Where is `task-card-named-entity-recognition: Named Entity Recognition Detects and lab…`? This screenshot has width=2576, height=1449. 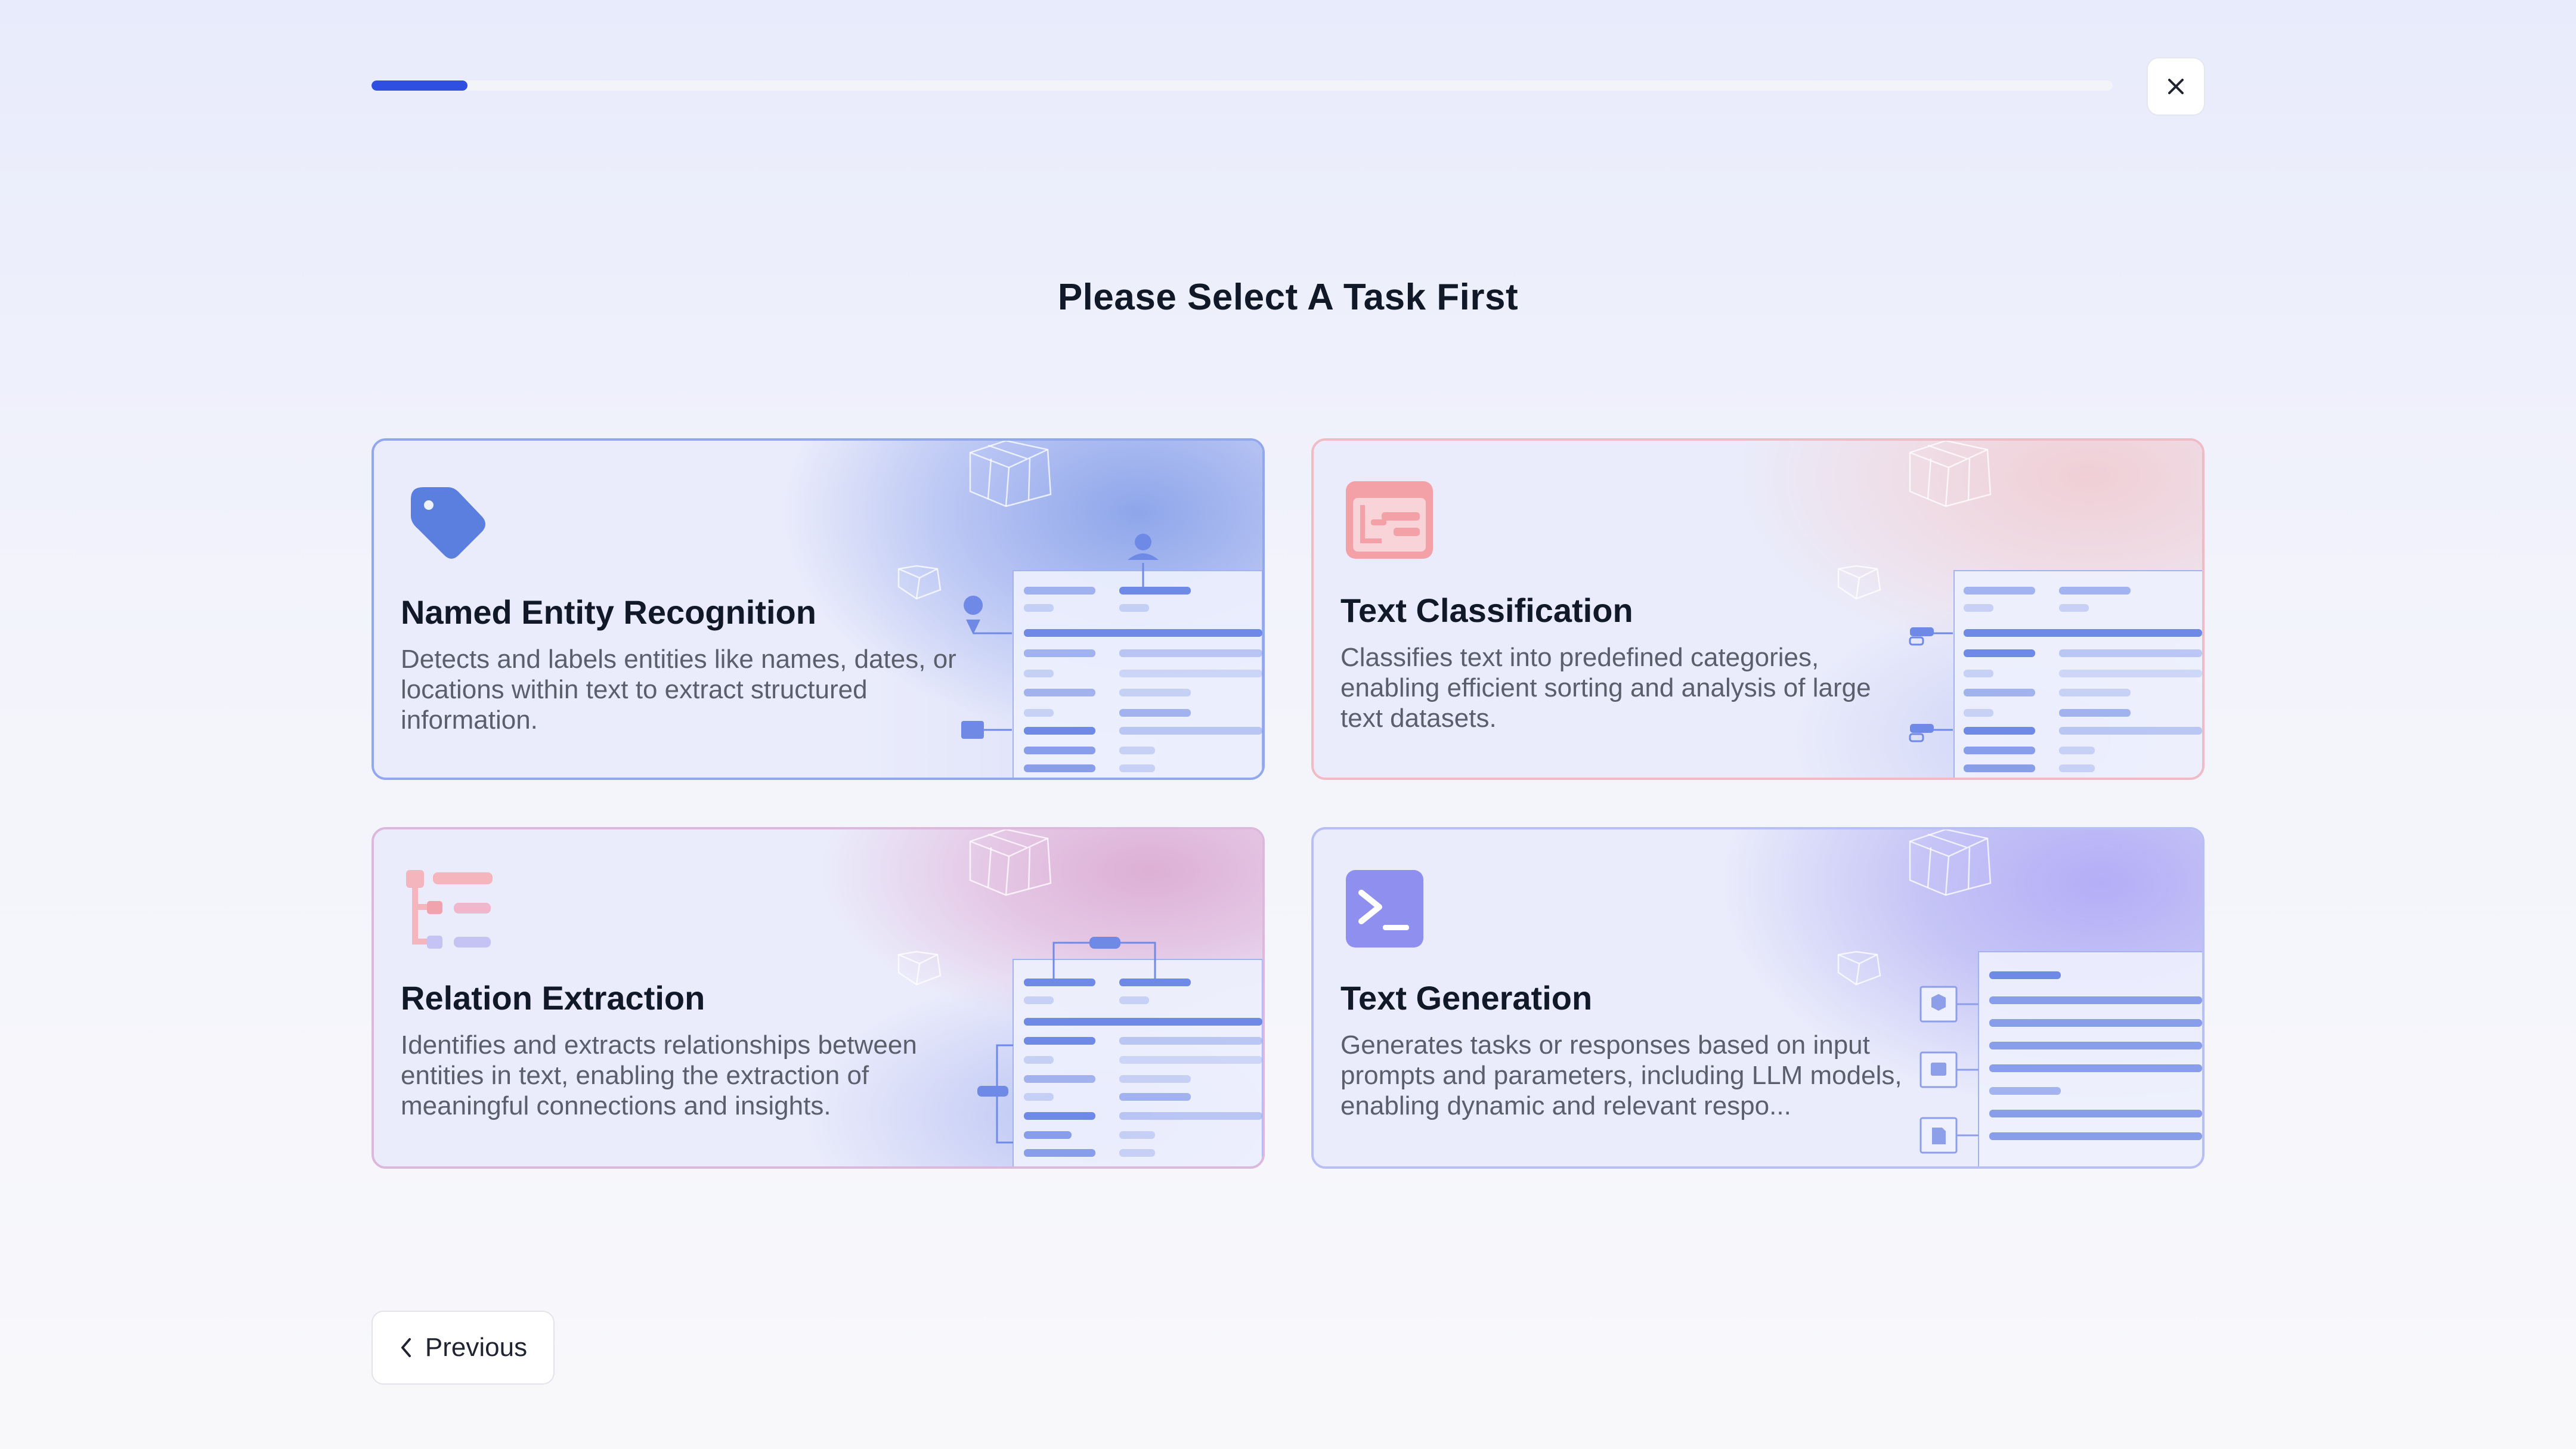 task-card-named-entity-recognition: Named Entity Recognition Detects and lab… is located at coordinates (818, 609).